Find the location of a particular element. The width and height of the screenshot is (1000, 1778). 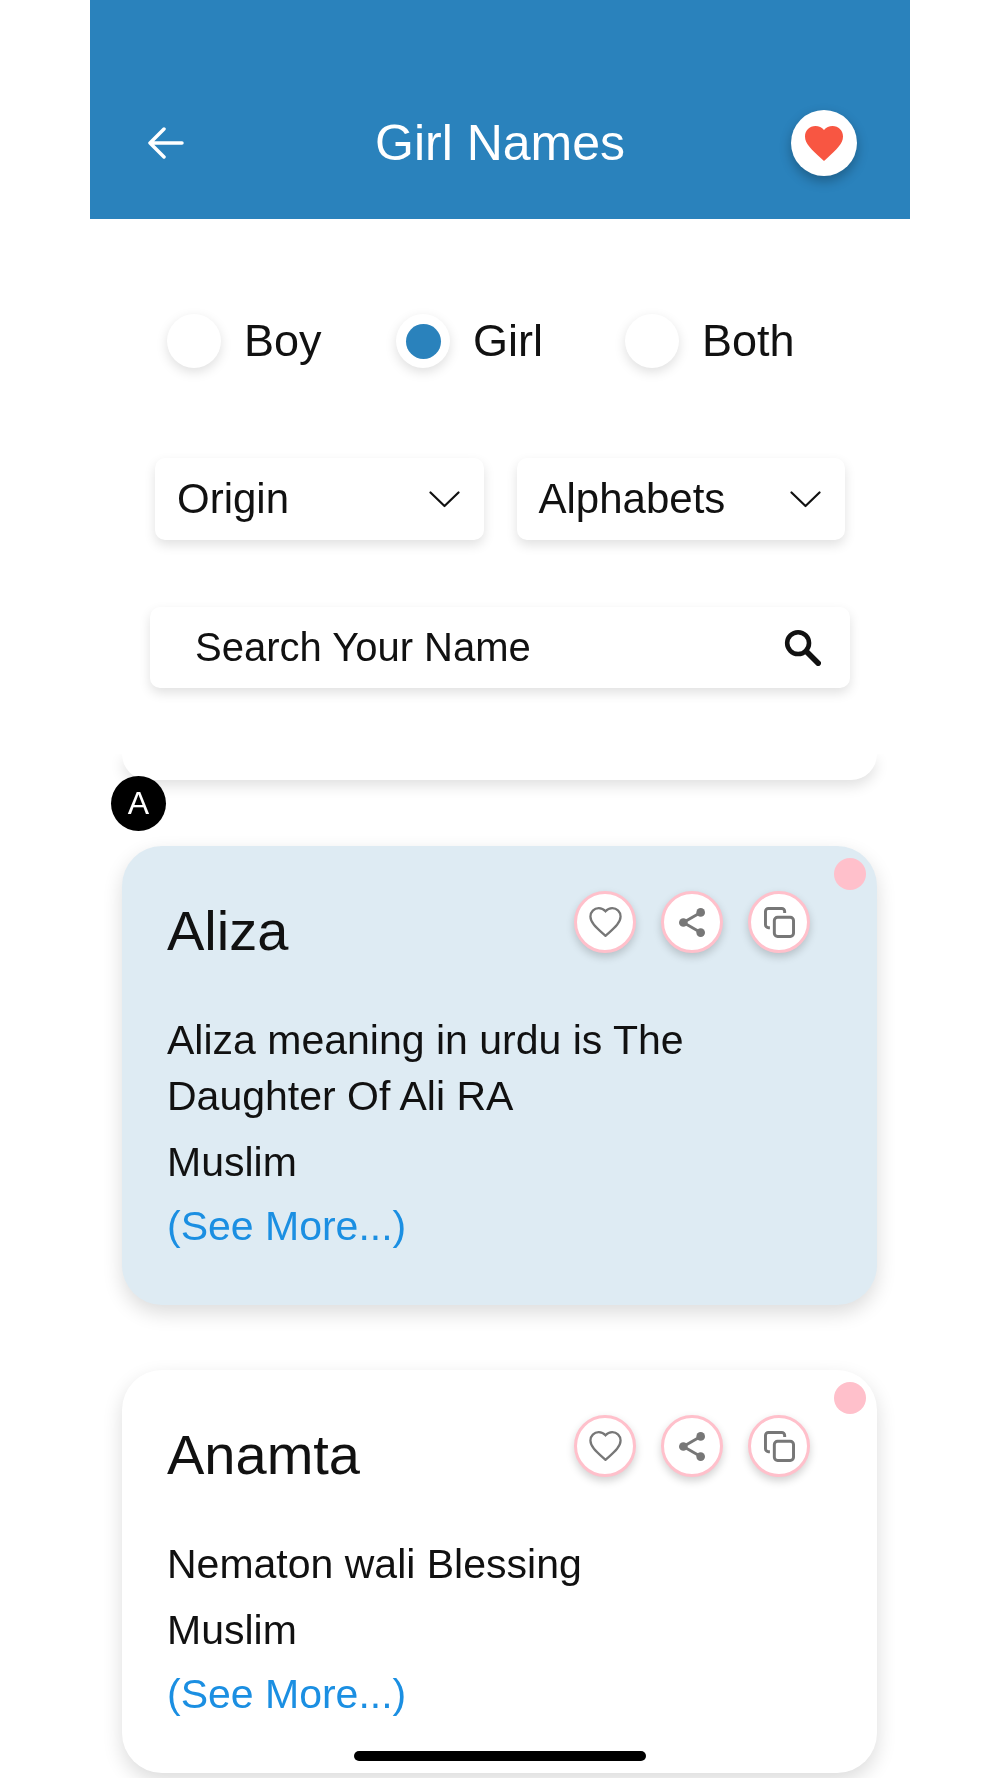

header-title: Girl Names is located at coordinates (500, 143).